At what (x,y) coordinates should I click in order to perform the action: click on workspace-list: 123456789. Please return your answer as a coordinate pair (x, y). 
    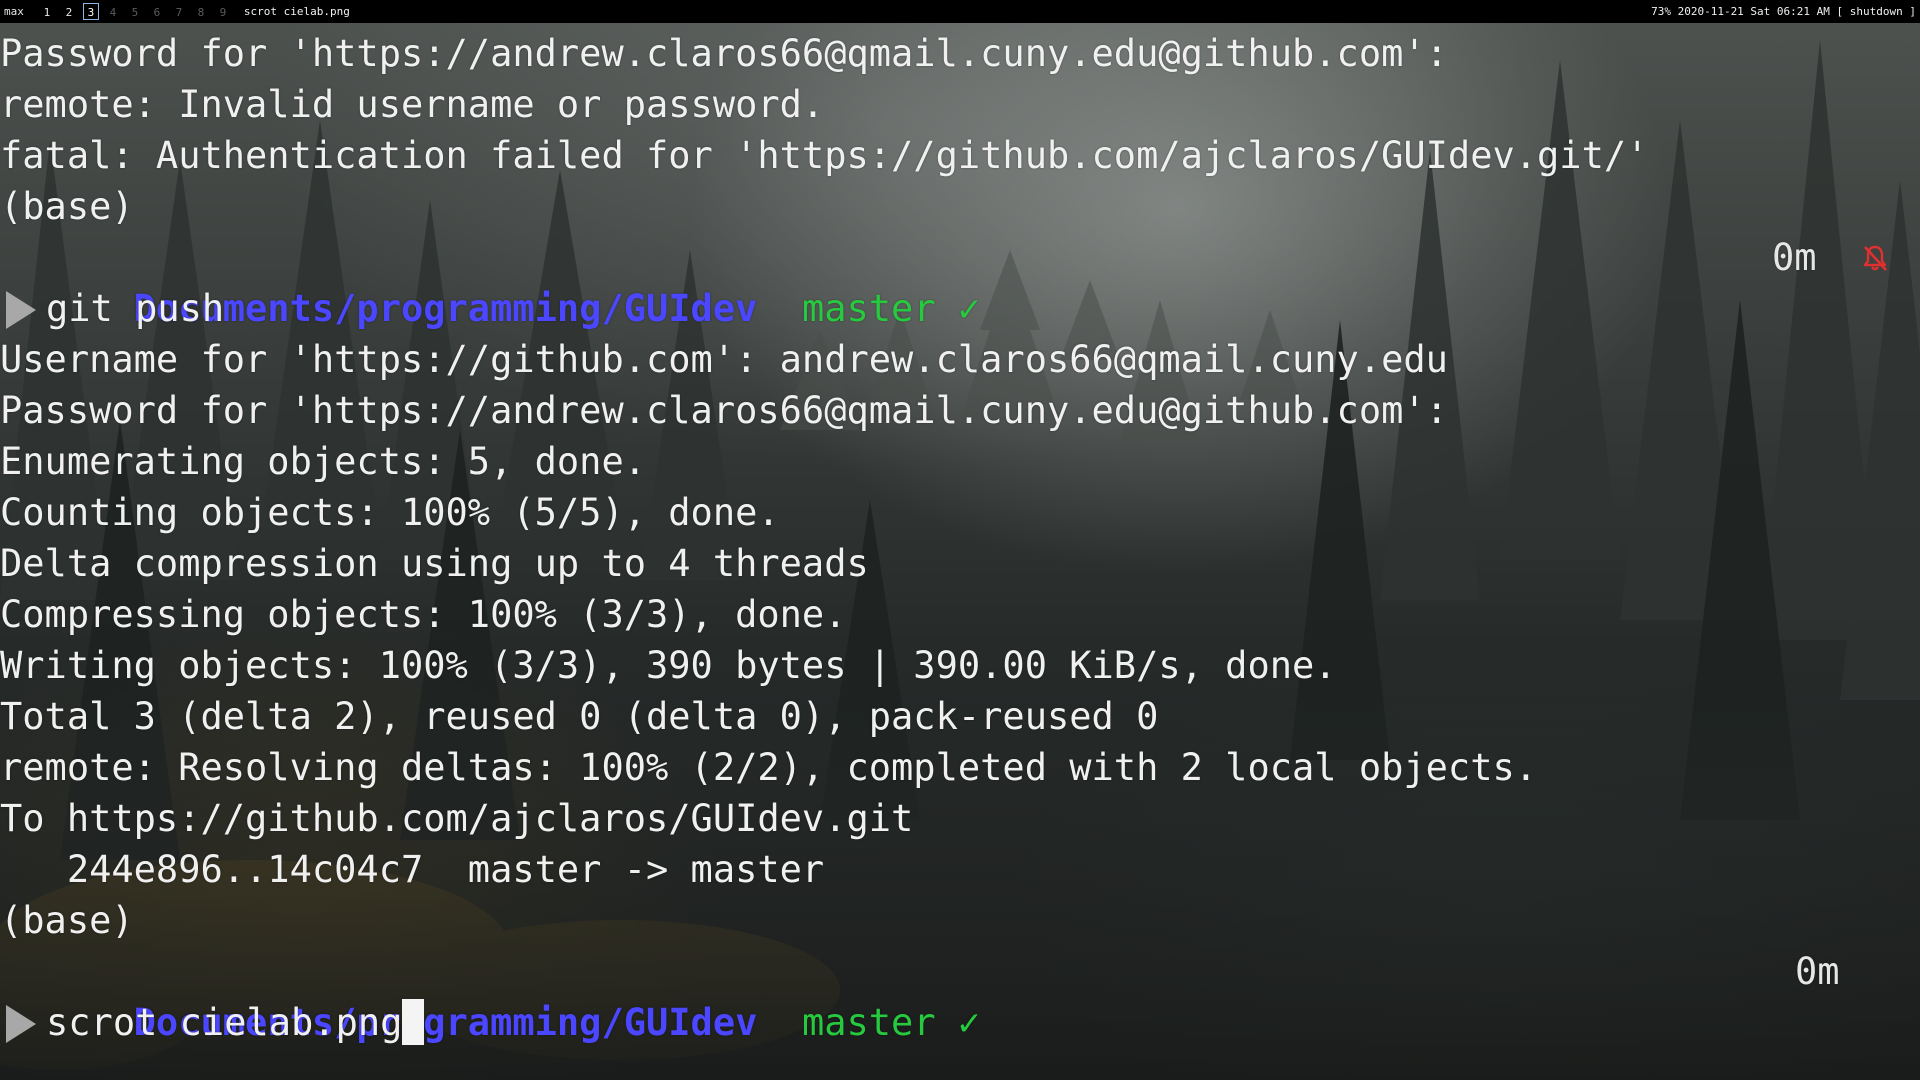
    Looking at the image, I should click on (135, 11).